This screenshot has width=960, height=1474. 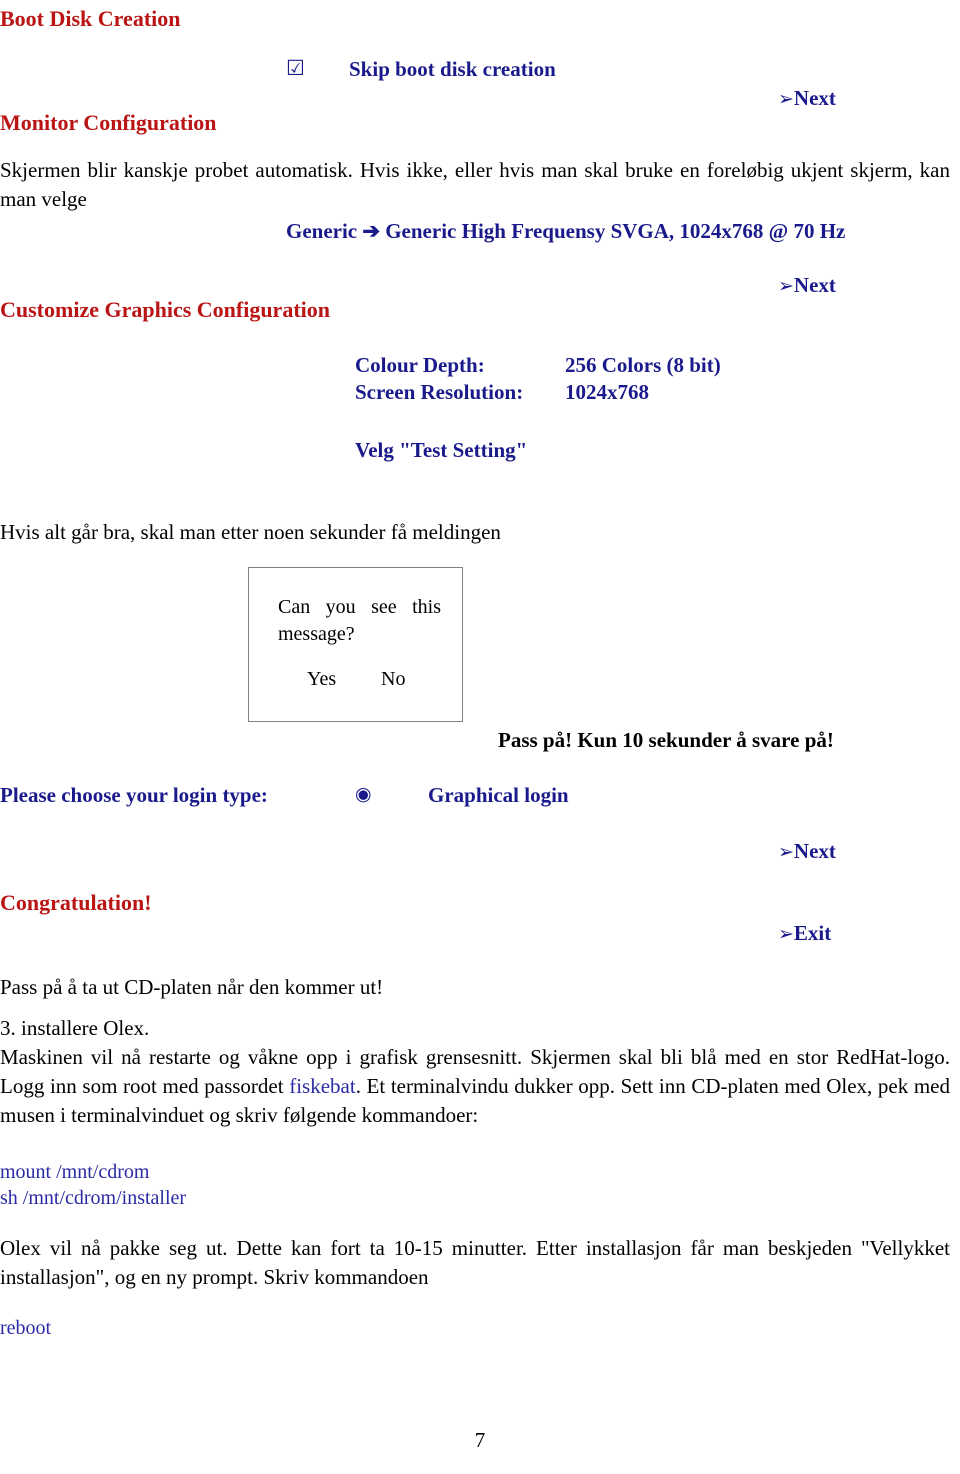 What do you see at coordinates (134, 795) in the screenshot?
I see `login-type-prompt: Please choose your login type:` at bounding box center [134, 795].